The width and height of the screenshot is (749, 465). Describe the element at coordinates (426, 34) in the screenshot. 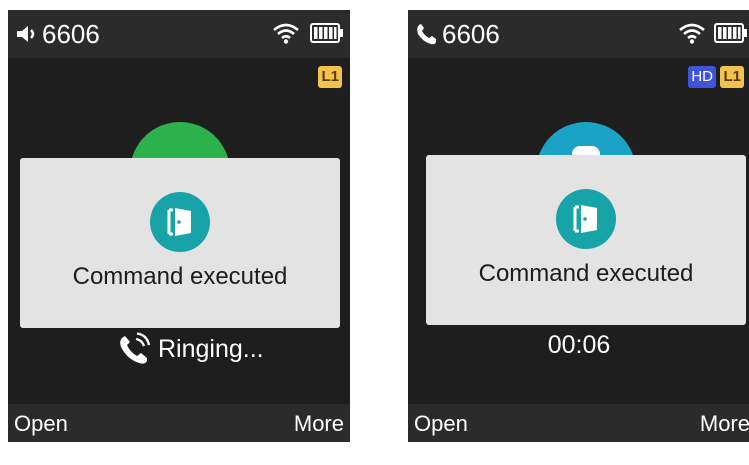

I see `phone-icon` at that location.